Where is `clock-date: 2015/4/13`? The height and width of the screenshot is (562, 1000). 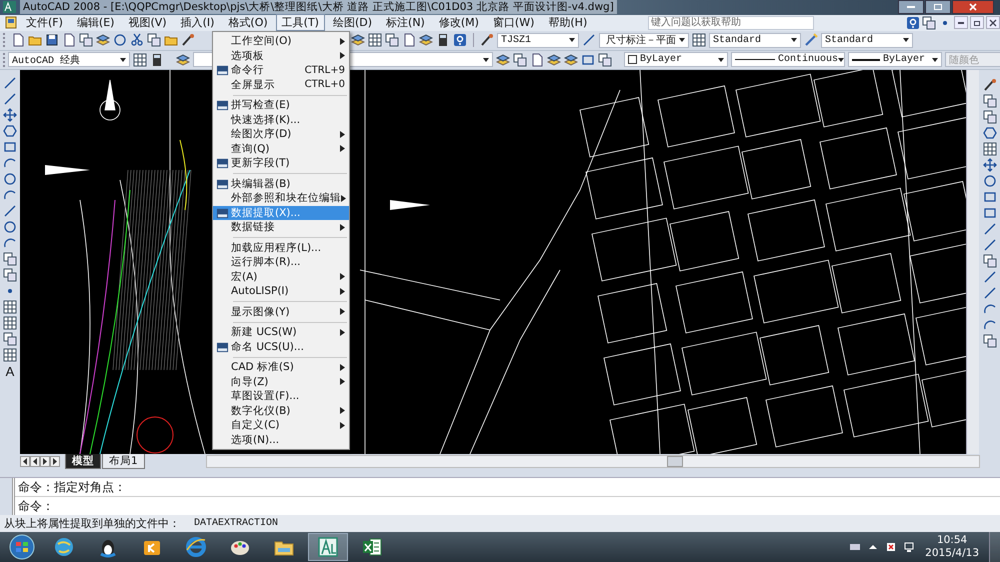 clock-date: 2015/4/13 is located at coordinates (952, 553).